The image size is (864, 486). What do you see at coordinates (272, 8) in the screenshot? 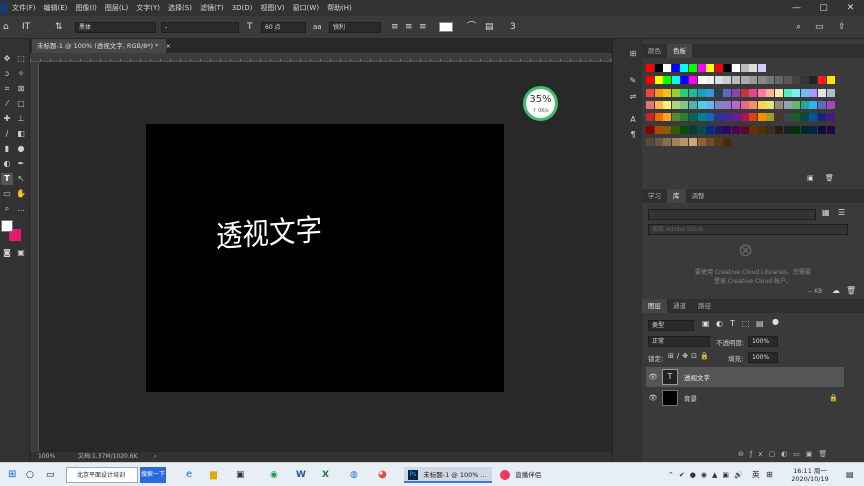
I see `menu-view: 视图(V)` at bounding box center [272, 8].